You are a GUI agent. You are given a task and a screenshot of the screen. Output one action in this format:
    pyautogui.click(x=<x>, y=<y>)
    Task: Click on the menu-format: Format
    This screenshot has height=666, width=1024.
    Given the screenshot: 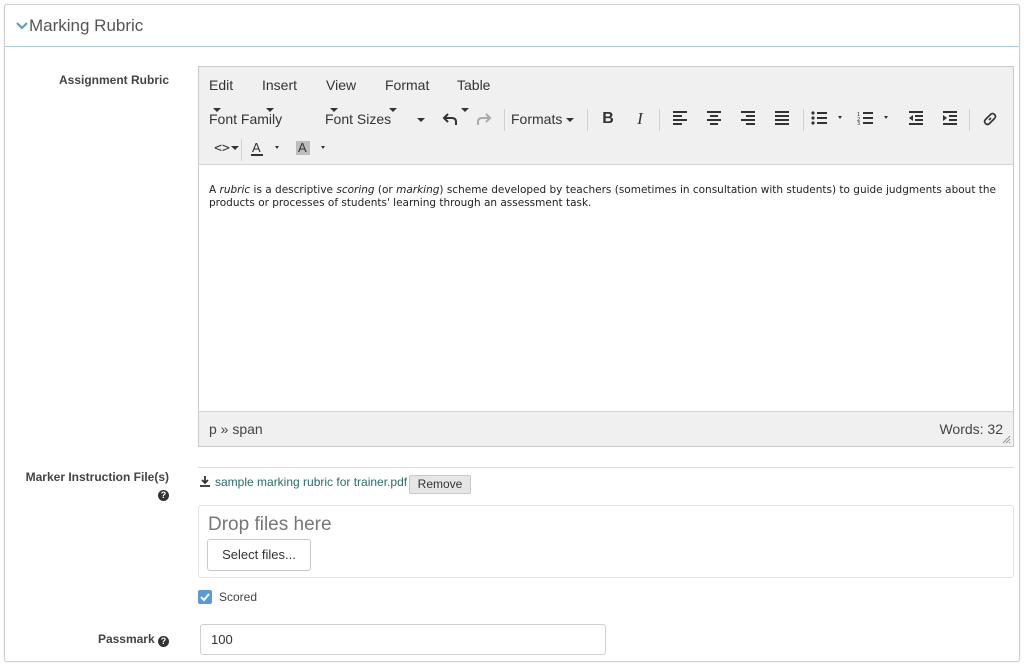 What is the action you would take?
    pyautogui.click(x=407, y=92)
    